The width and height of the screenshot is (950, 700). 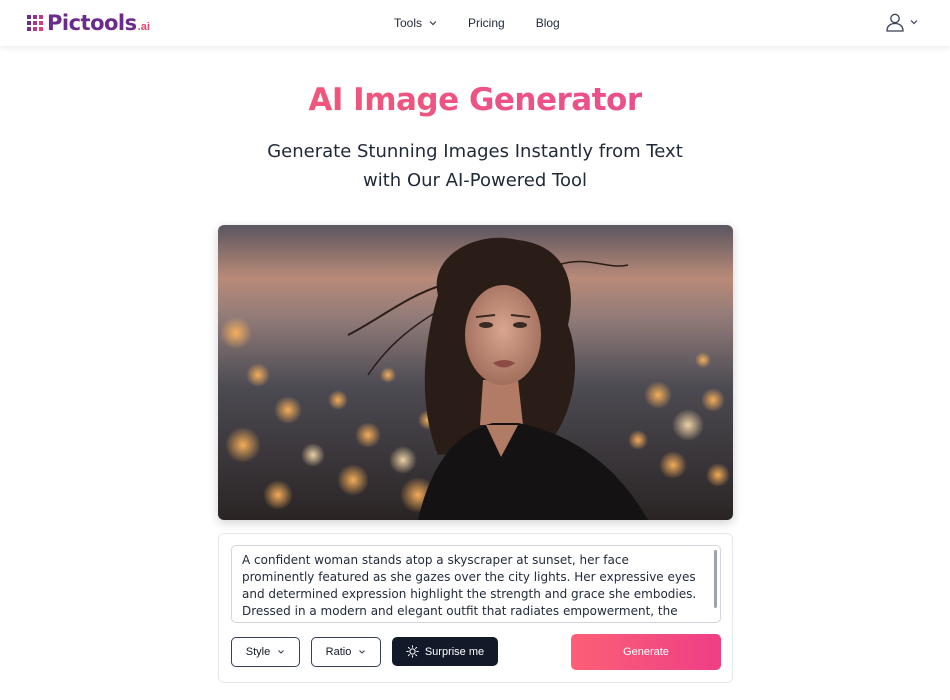 What do you see at coordinates (143, 26) in the screenshot?
I see `logo-suffix: .ai` at bounding box center [143, 26].